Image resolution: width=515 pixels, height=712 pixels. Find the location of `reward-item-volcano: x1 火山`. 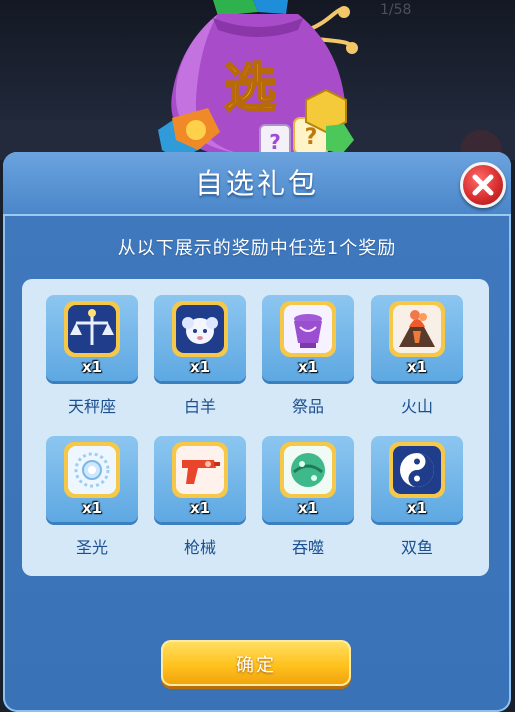

reward-item-volcano: x1 火山 is located at coordinates (417, 358).